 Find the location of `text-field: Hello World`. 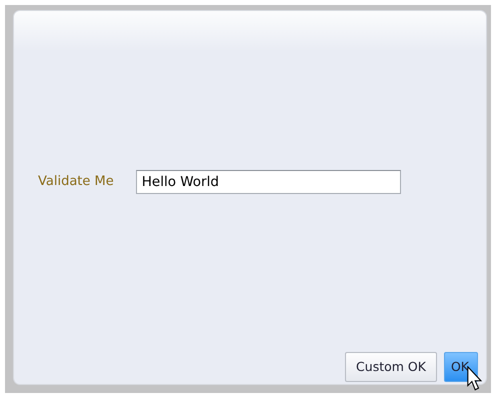

text-field: Hello World is located at coordinates (268, 182).